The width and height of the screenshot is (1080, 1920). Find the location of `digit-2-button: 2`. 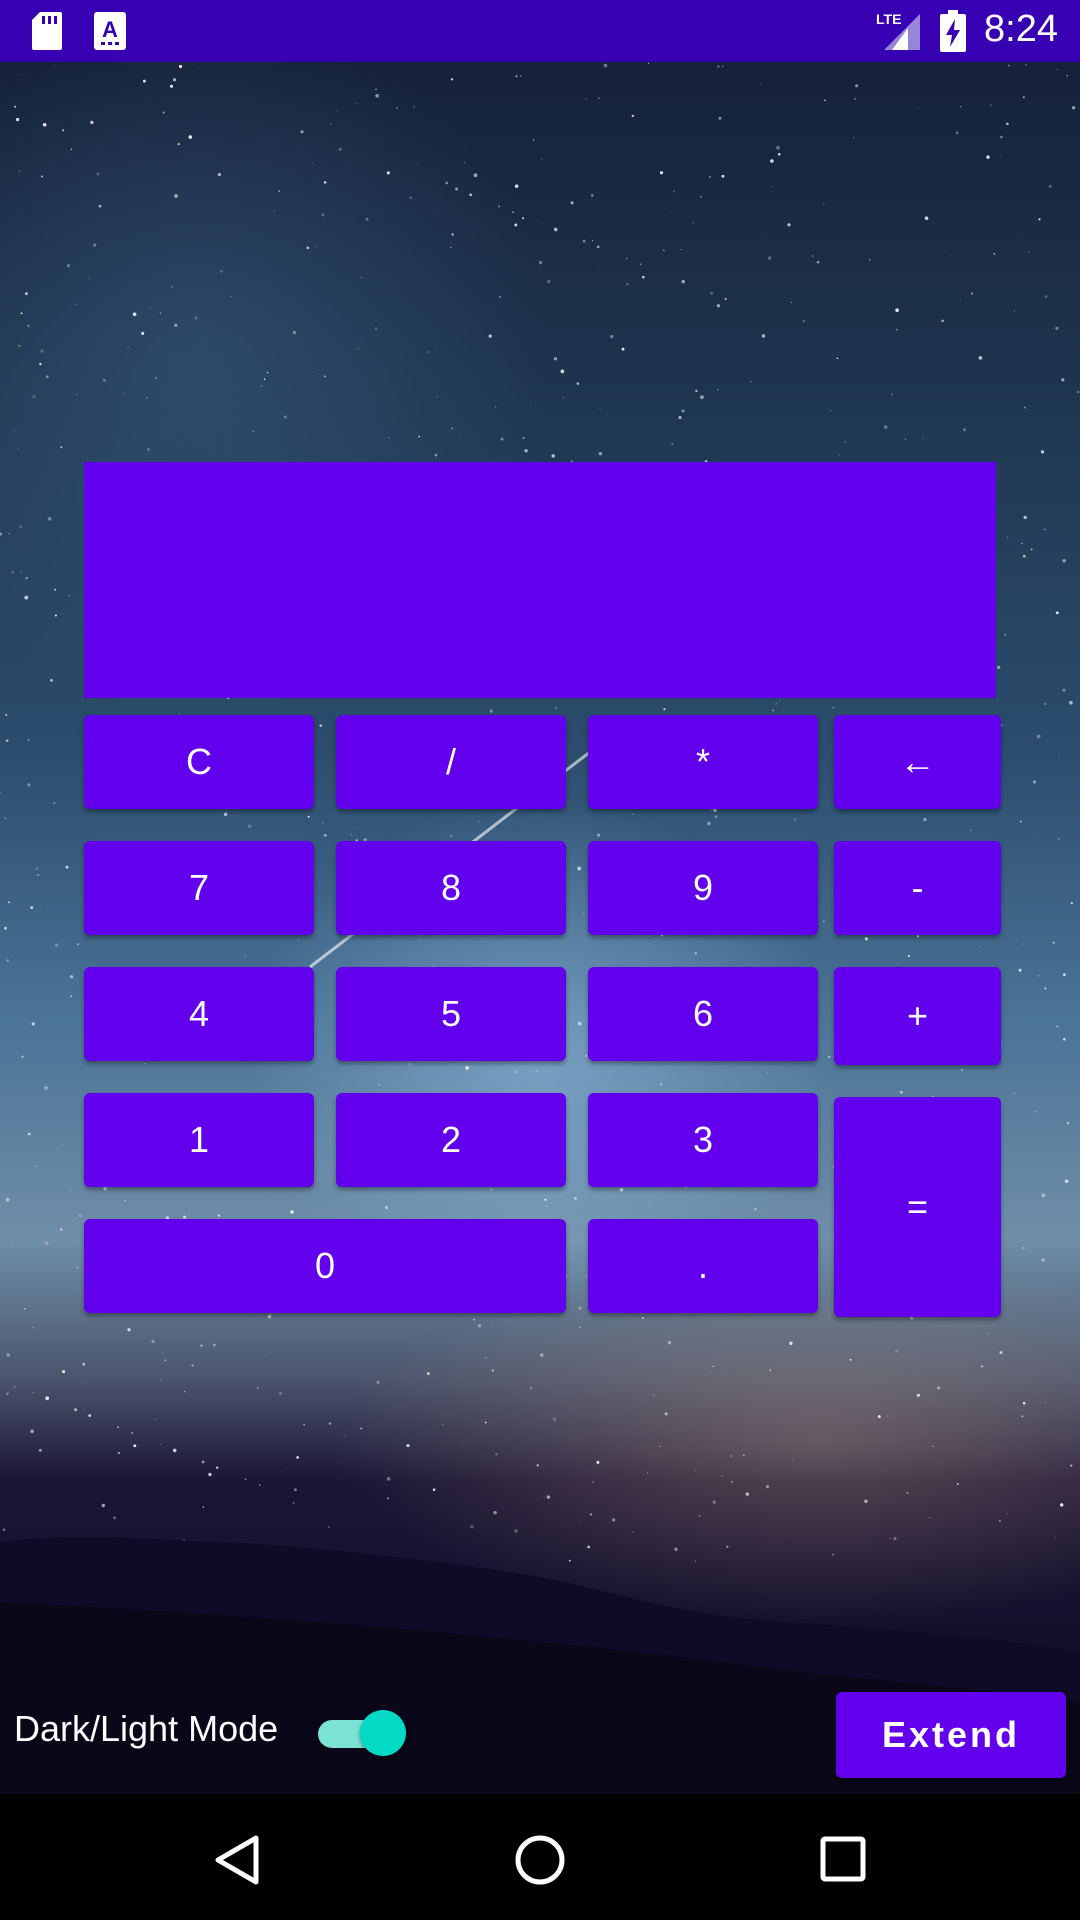

digit-2-button: 2 is located at coordinates (451, 1140).